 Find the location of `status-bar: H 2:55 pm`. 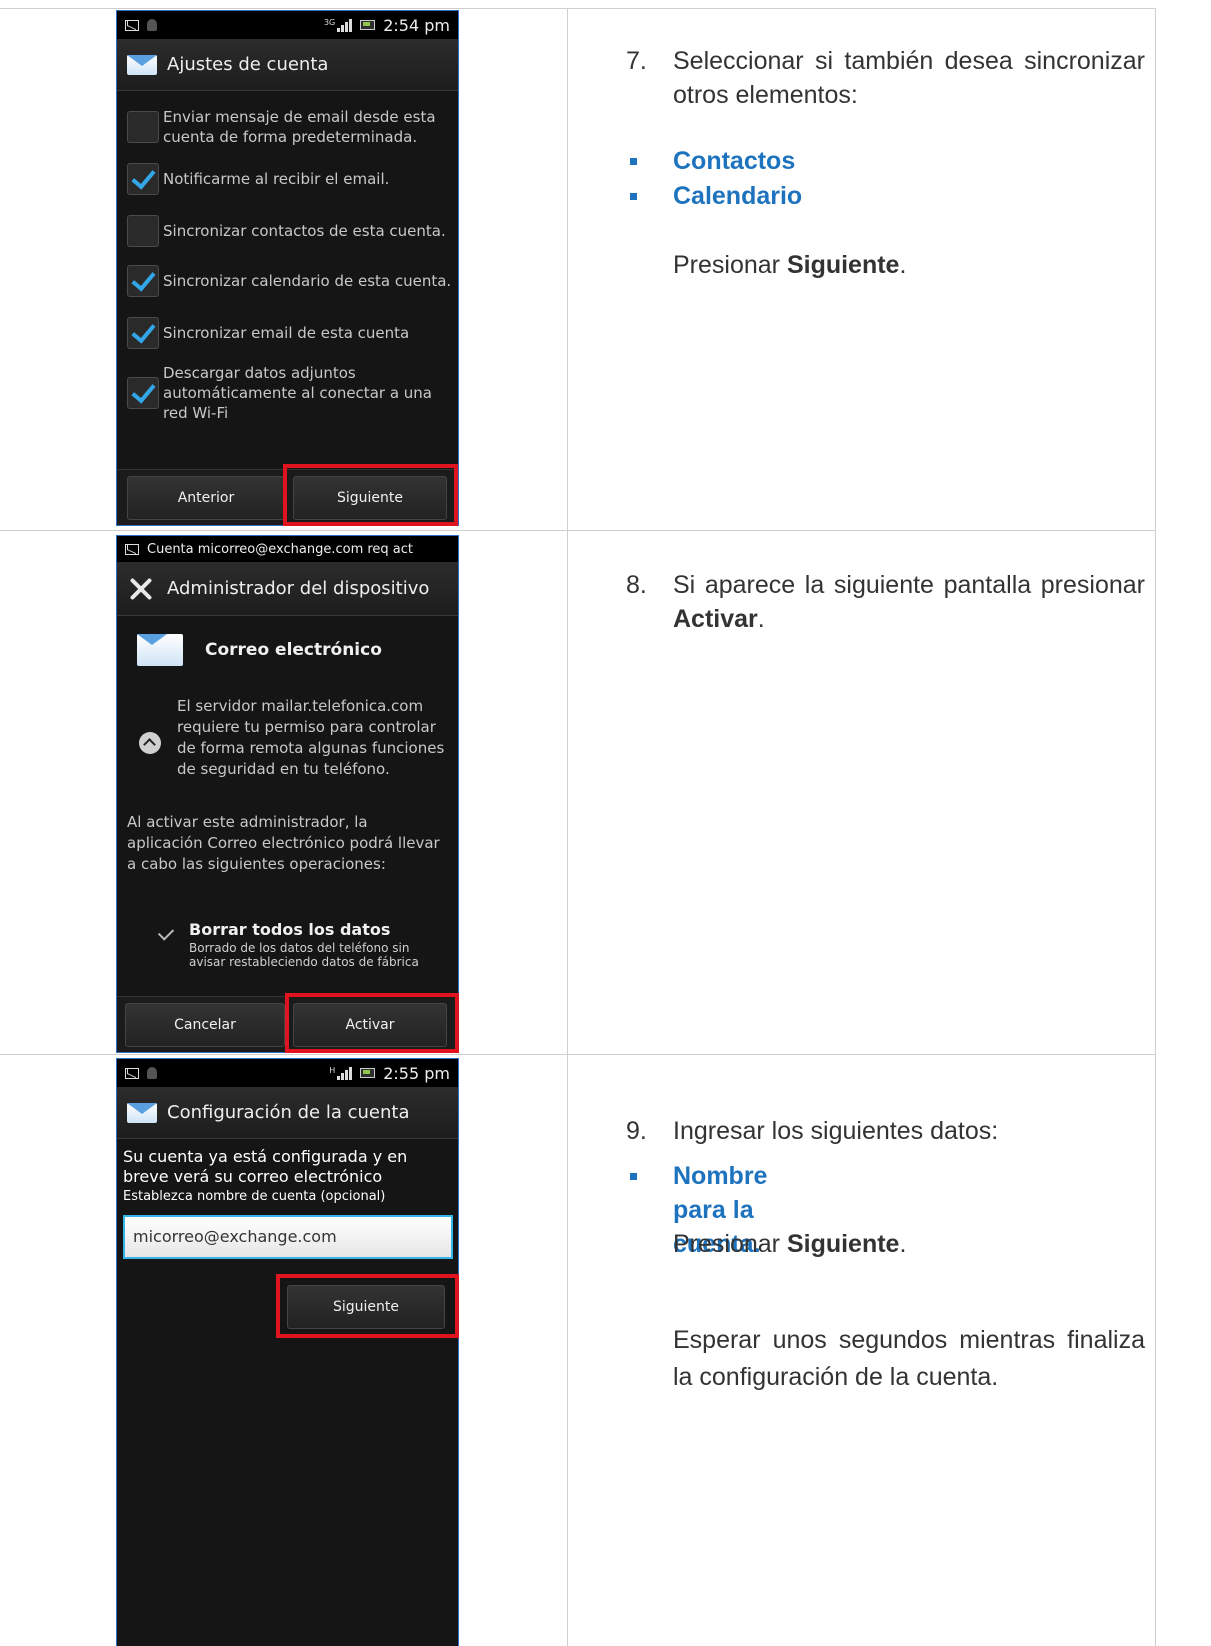

status-bar: H 2:55 pm is located at coordinates (287, 1073).